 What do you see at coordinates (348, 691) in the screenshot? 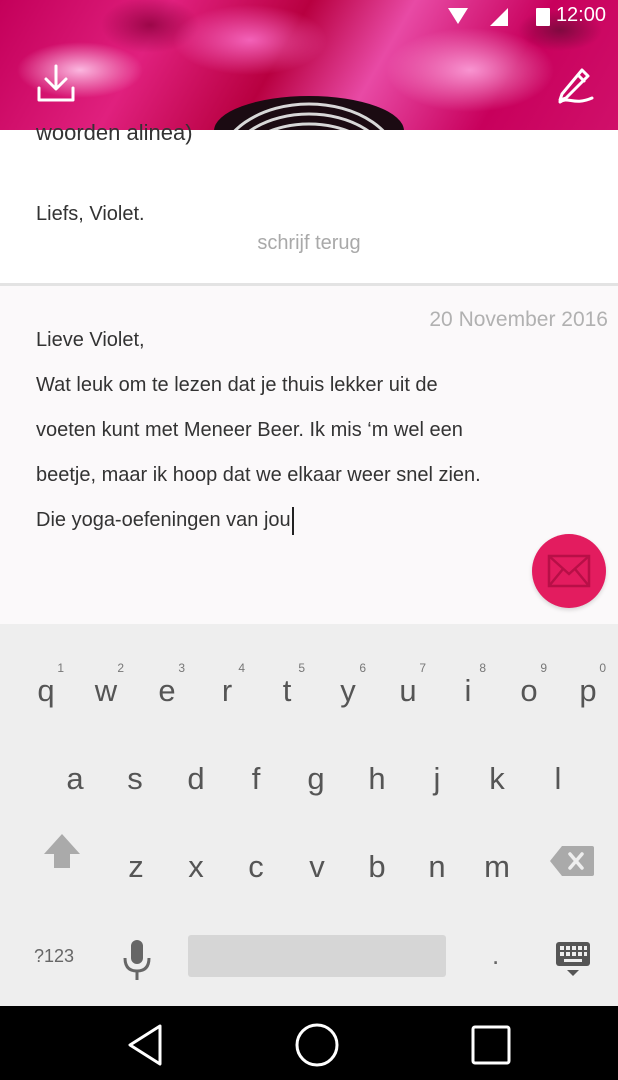
I see `key-y: 6y` at bounding box center [348, 691].